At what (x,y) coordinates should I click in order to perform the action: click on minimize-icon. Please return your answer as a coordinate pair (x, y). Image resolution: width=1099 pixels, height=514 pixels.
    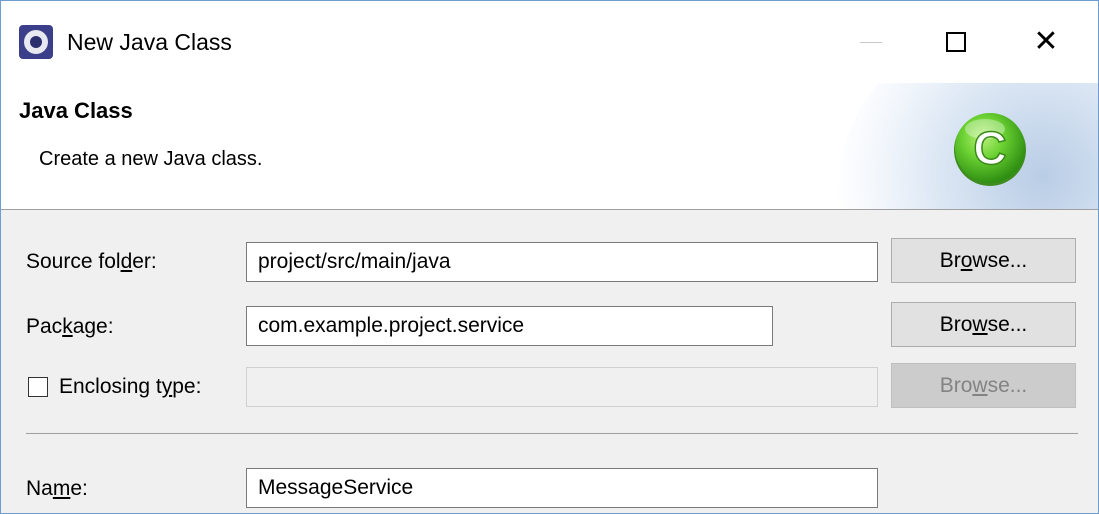
    Looking at the image, I should click on (871, 42).